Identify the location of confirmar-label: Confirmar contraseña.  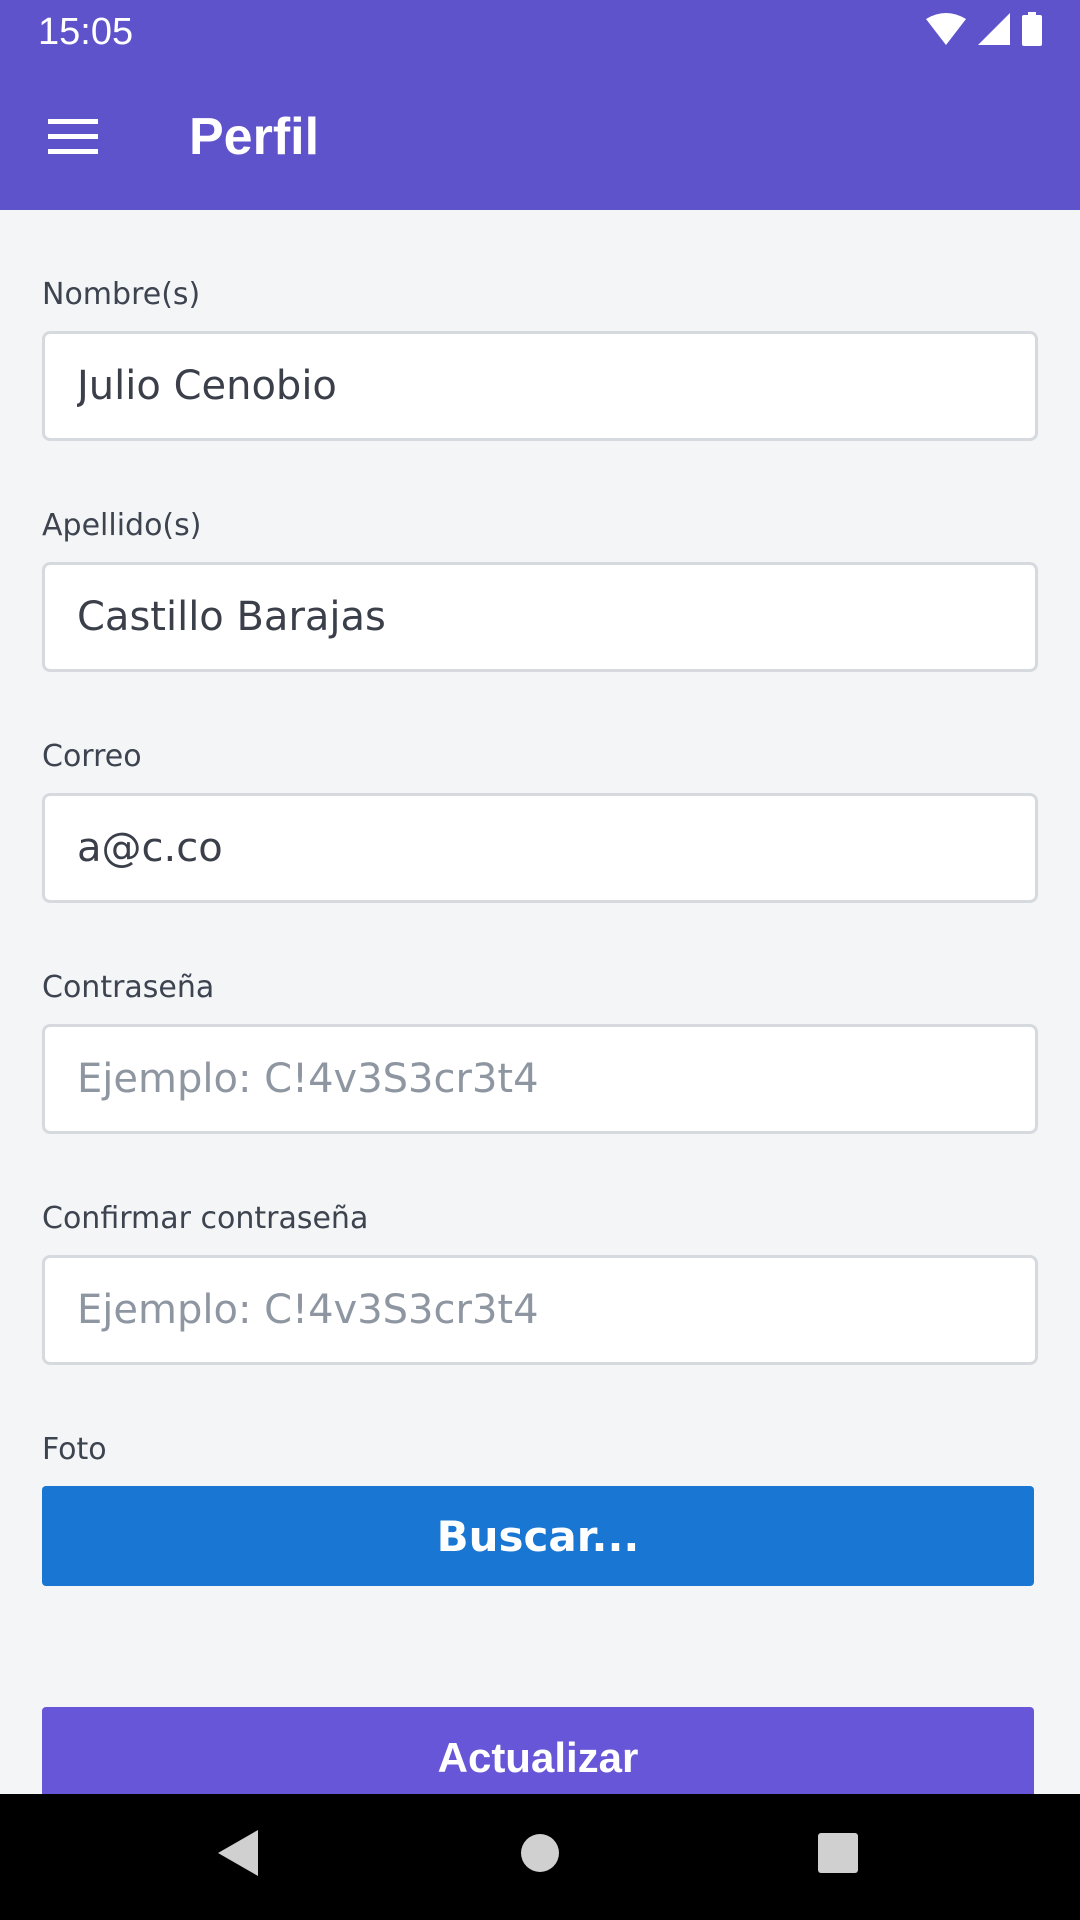
(205, 1218).